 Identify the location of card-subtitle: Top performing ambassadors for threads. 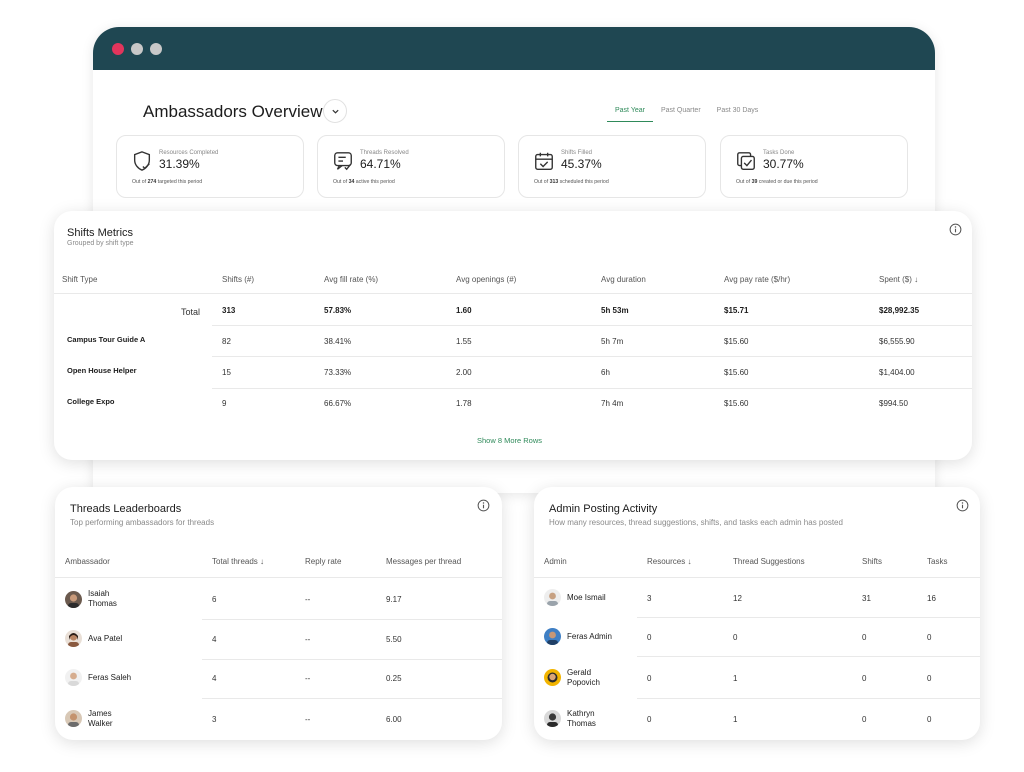
(142, 522).